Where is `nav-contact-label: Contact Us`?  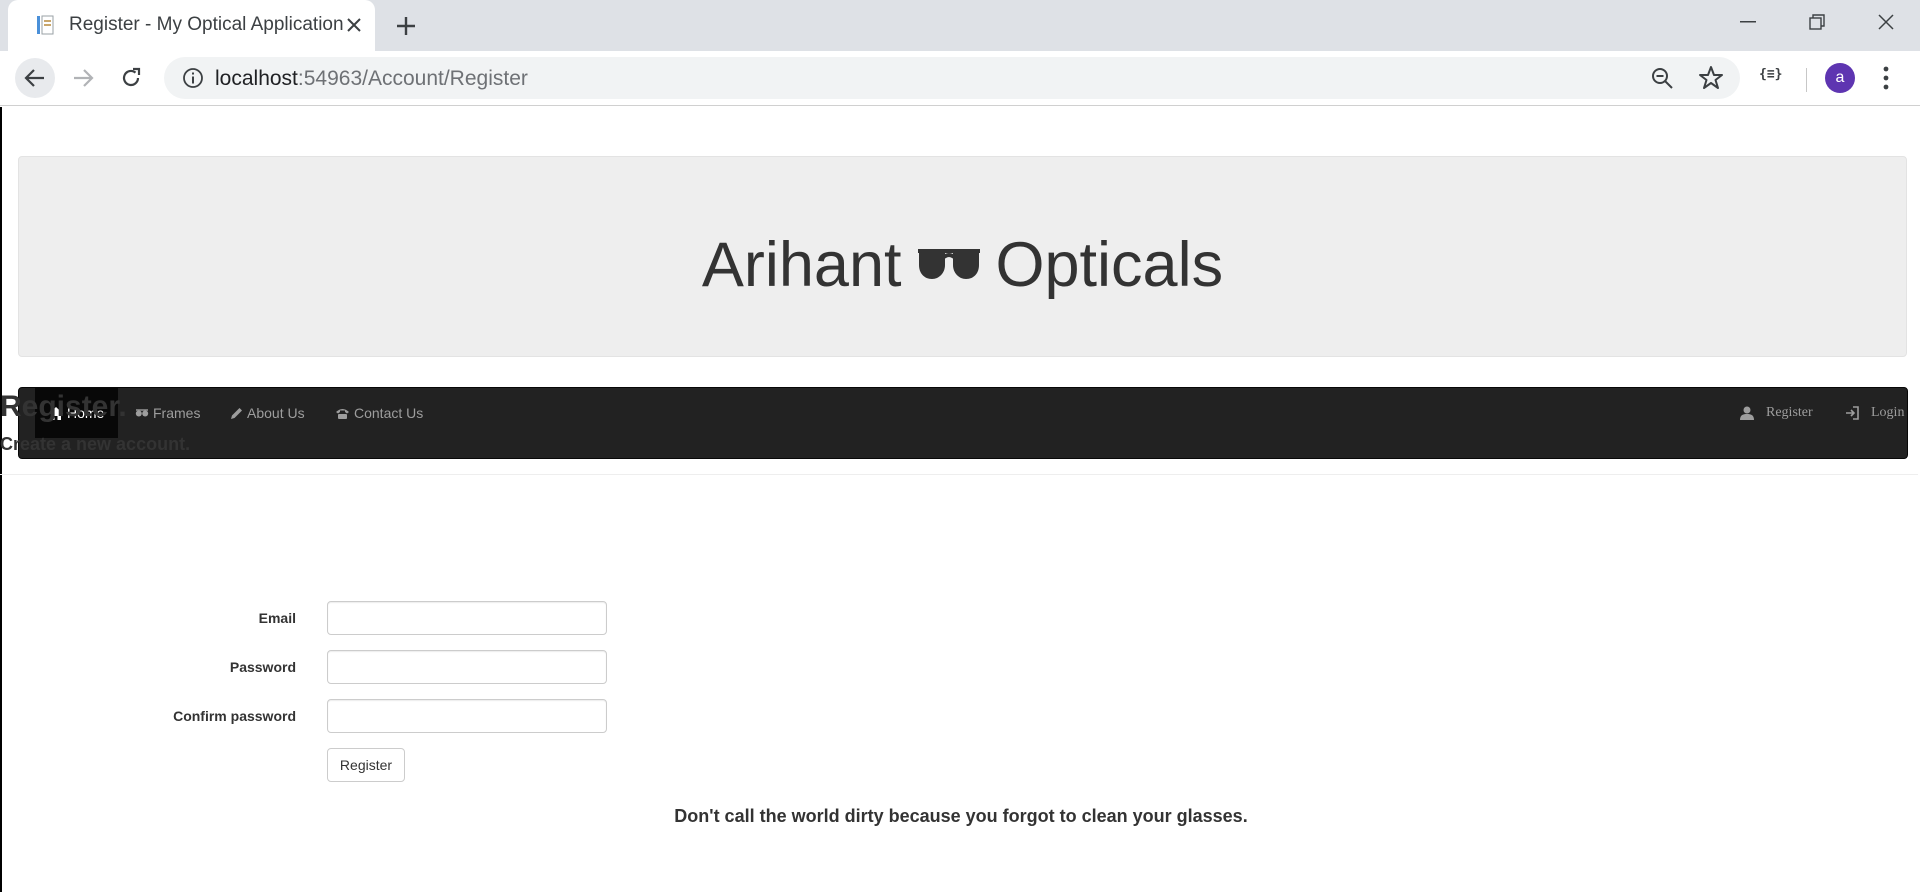
nav-contact-label: Contact Us is located at coordinates (389, 413).